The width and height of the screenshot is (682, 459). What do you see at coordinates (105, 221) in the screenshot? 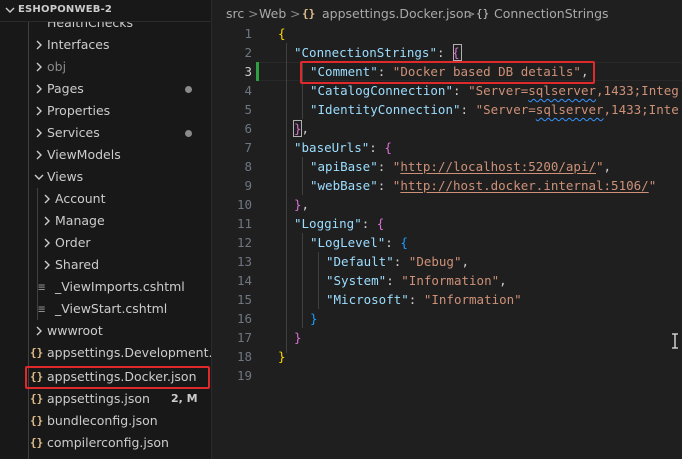
I see `tree-item: Manage` at bounding box center [105, 221].